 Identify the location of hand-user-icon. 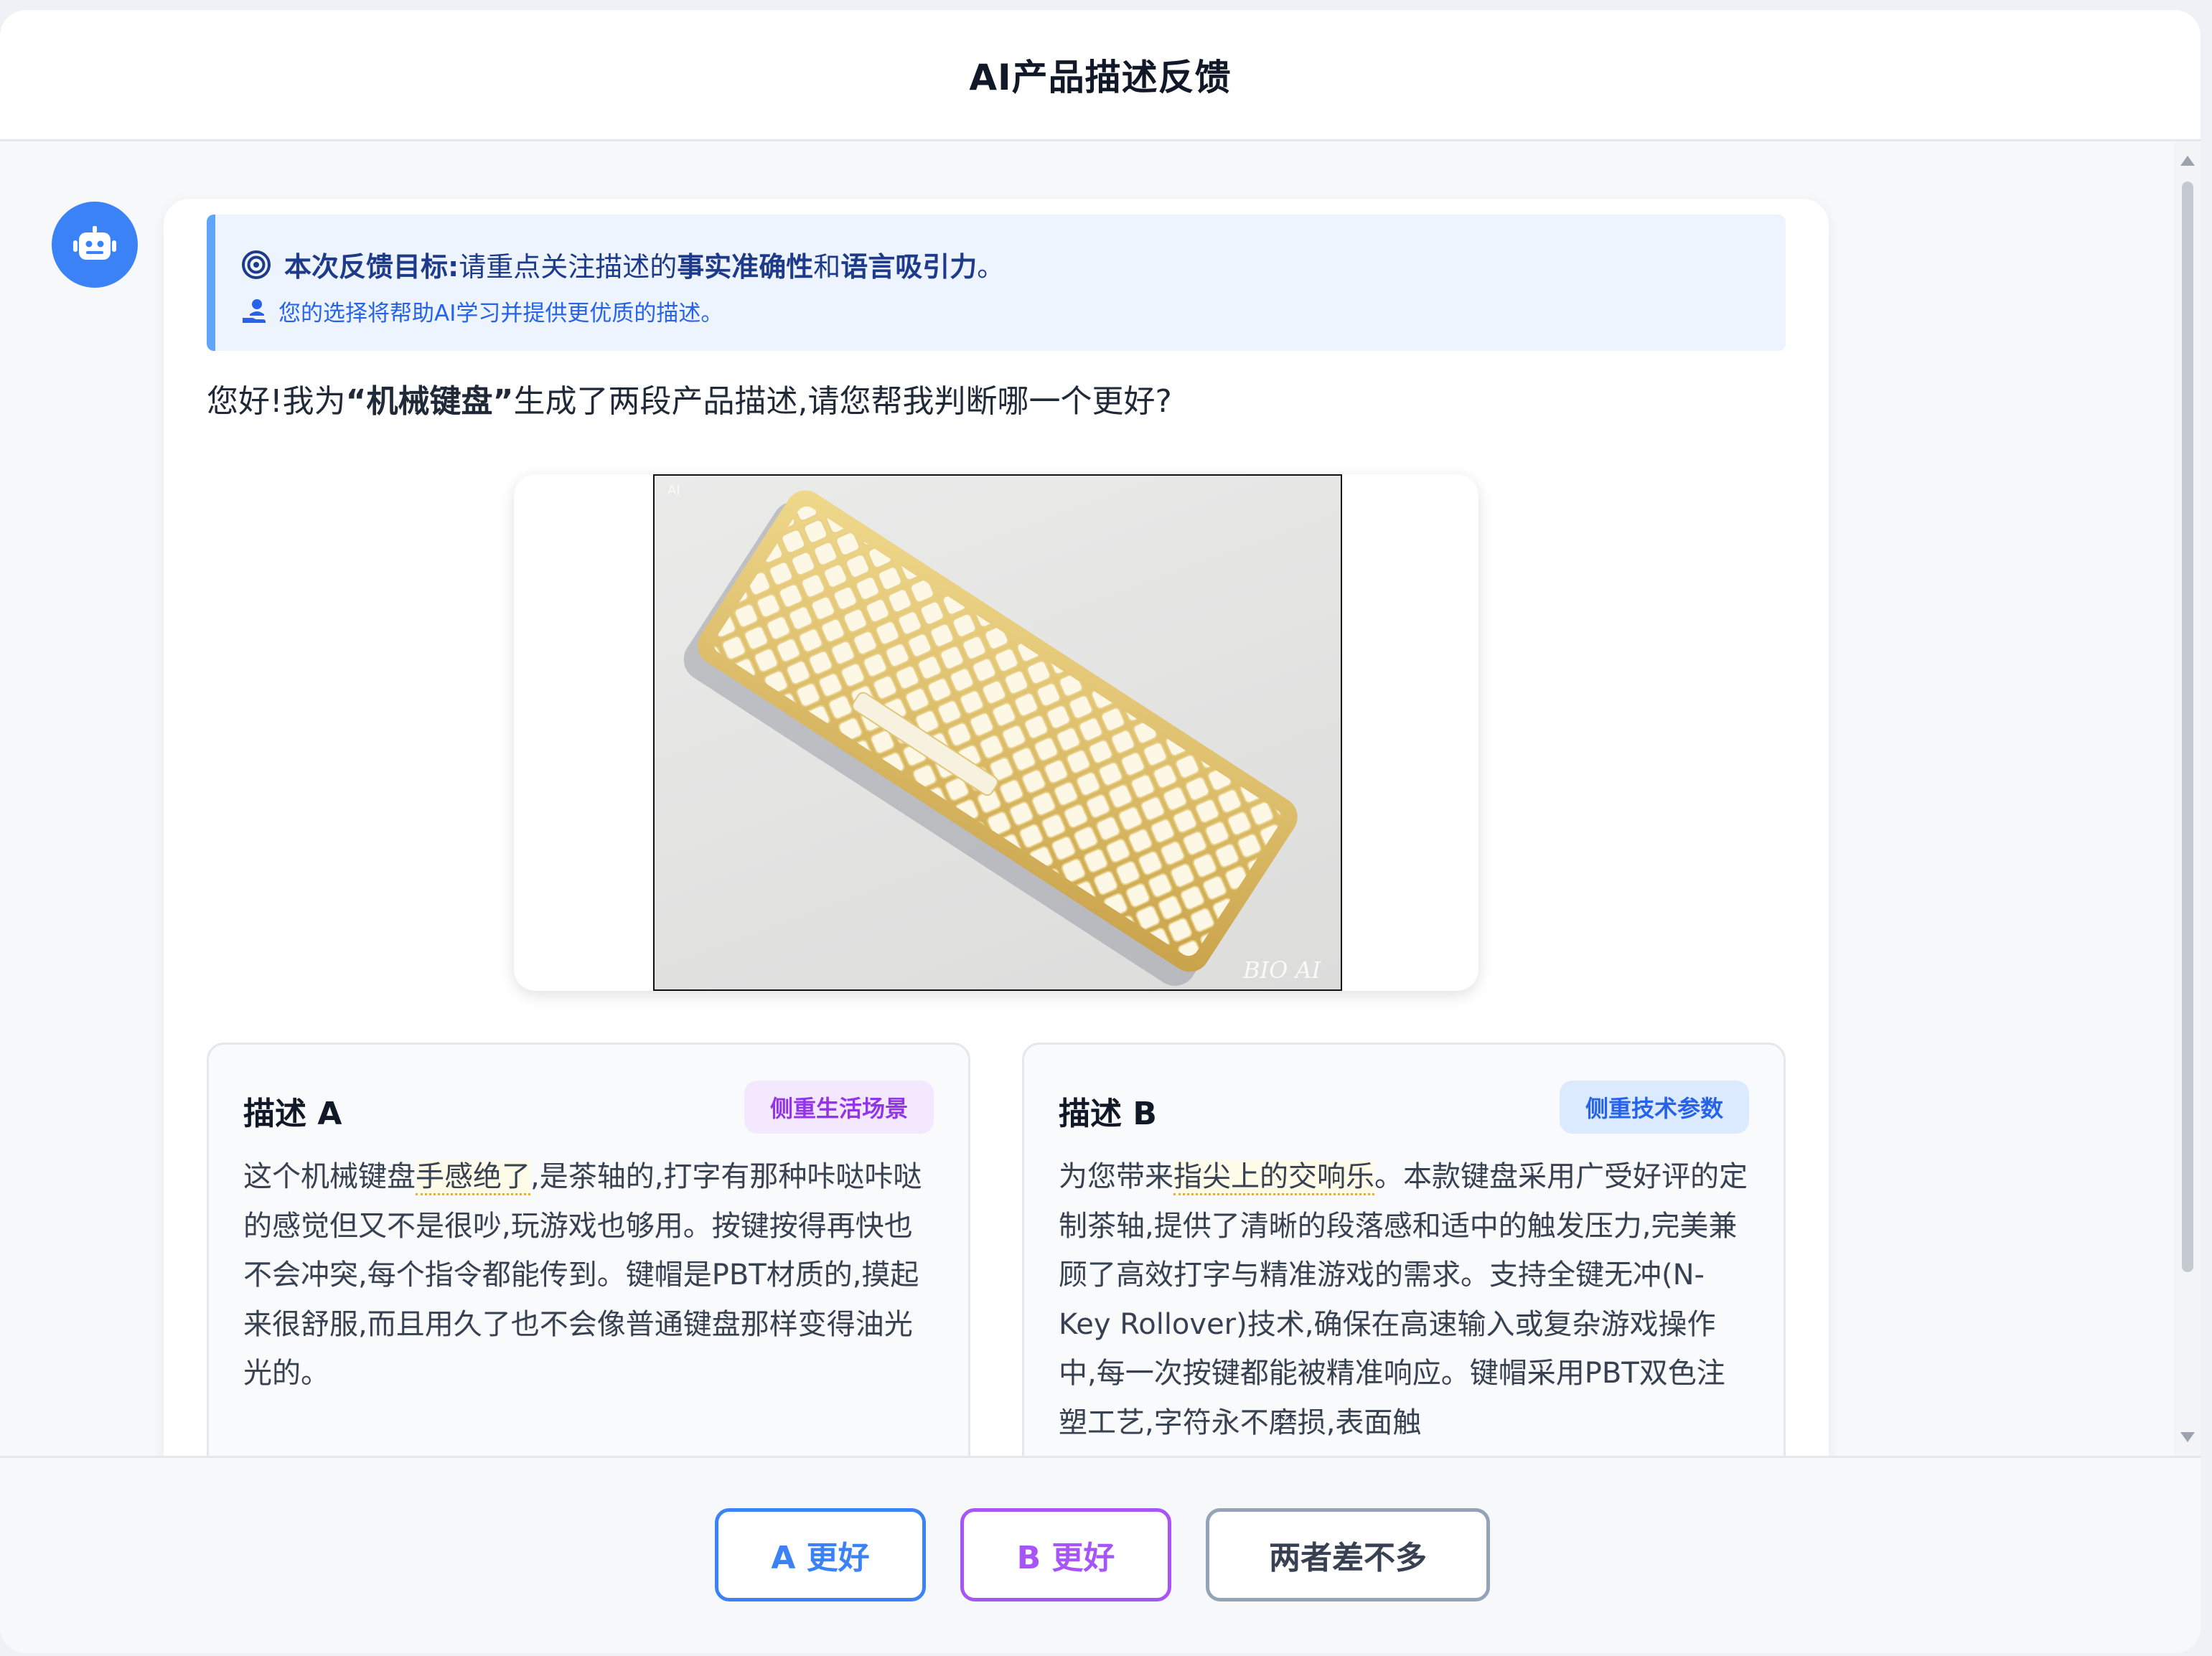
(254, 310).